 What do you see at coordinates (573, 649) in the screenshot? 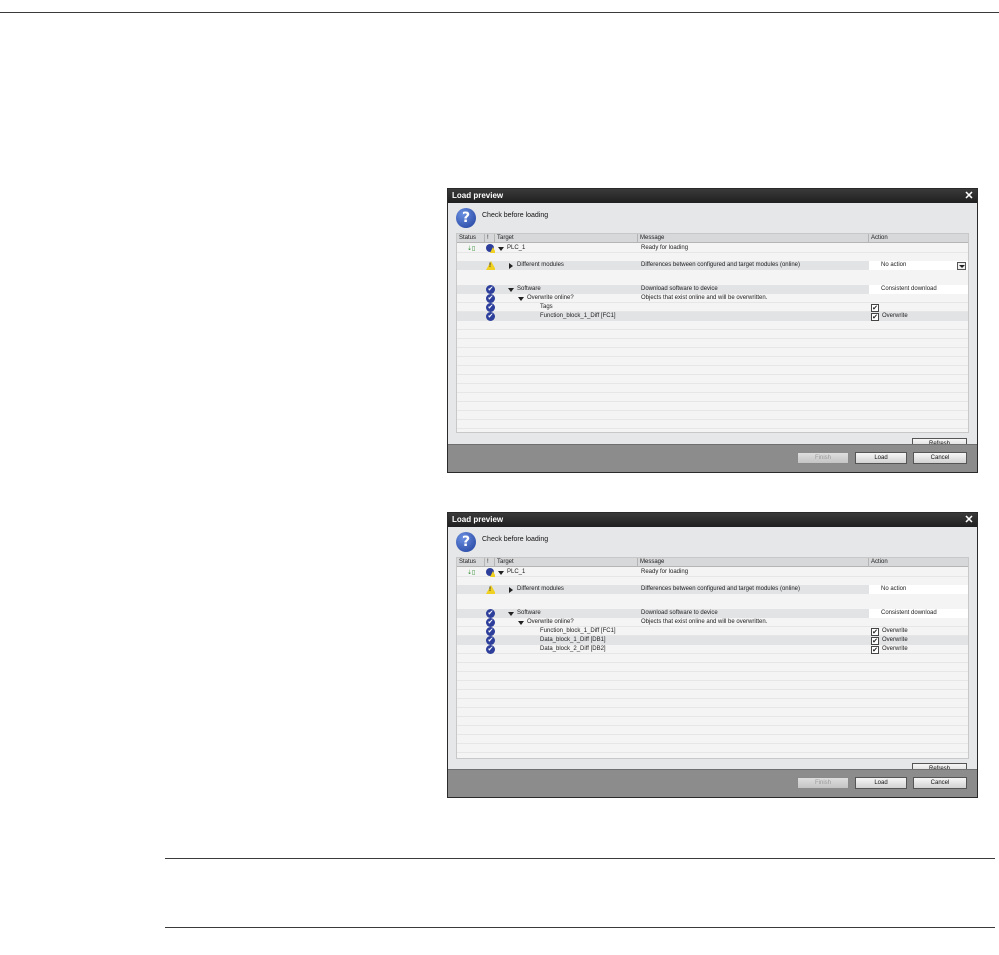
I see `target-label: Data_block_2_Diff [DB2]` at bounding box center [573, 649].